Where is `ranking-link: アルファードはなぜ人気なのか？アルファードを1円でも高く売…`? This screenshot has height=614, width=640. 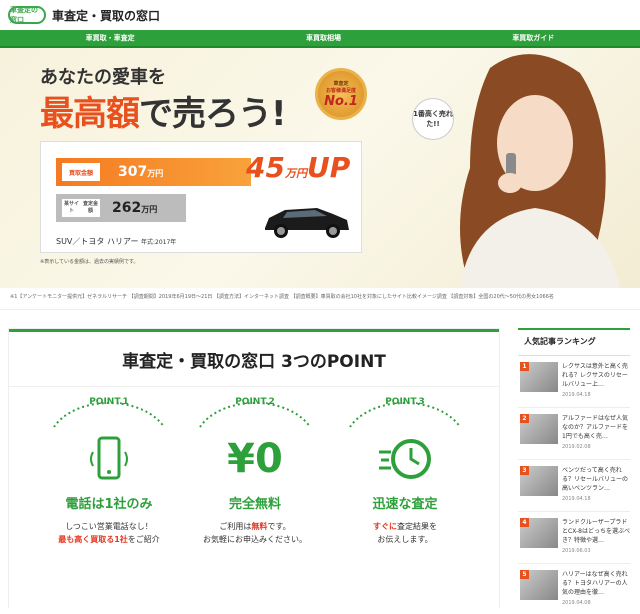
ranking-link: アルファードはなぜ人気なのか？アルファードを1円でも高く売… is located at coordinates (596, 427).